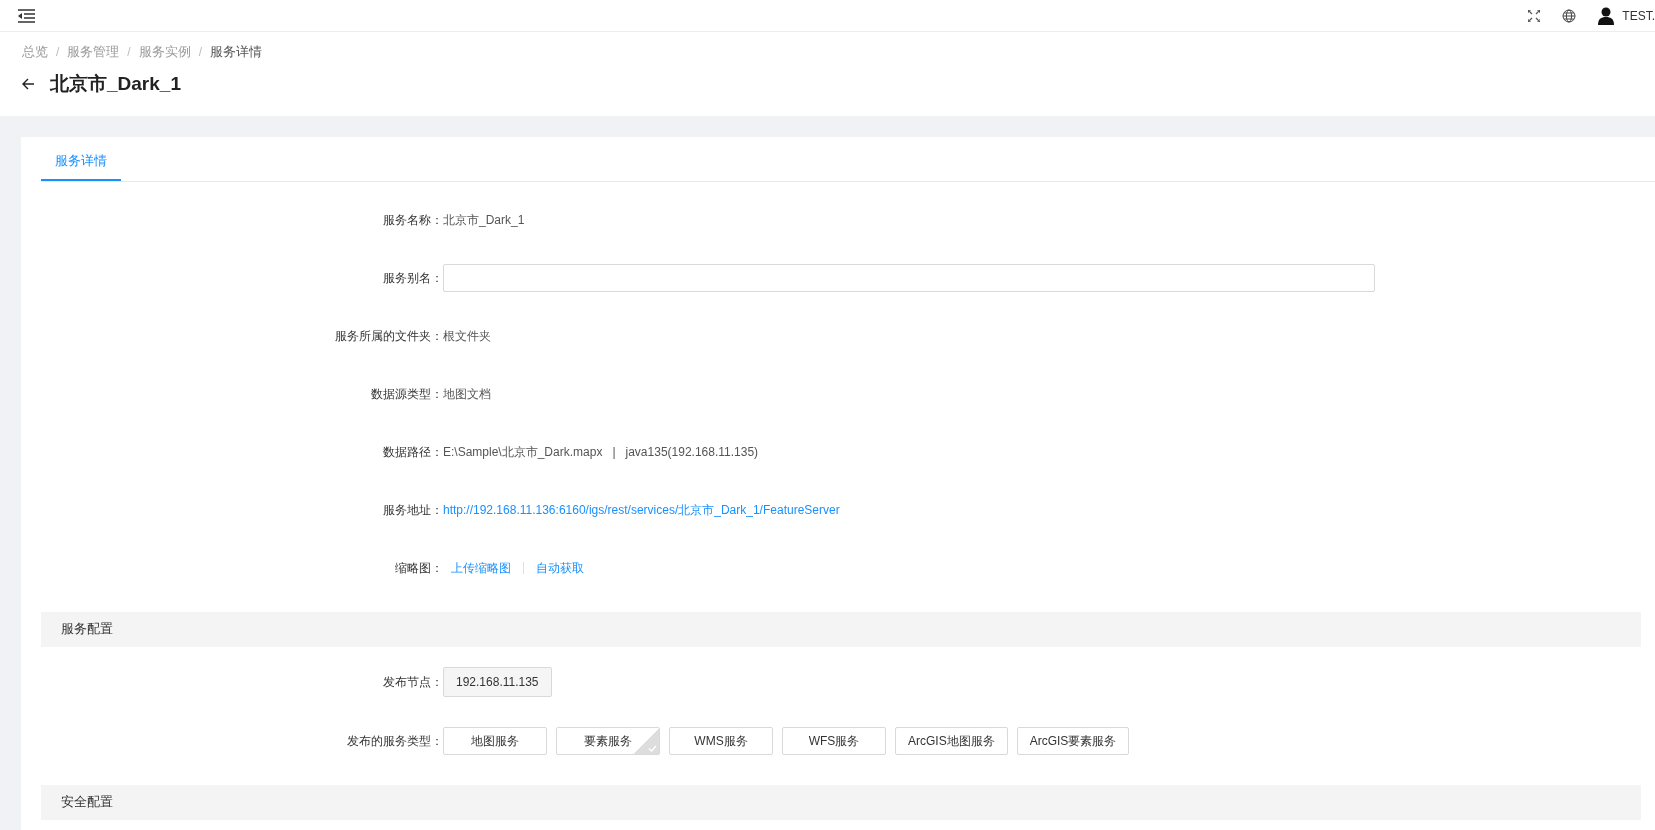 The image size is (1655, 830). Describe the element at coordinates (1073, 740) in the screenshot. I see `service-type-option: ArcGIS要素服务` at that location.